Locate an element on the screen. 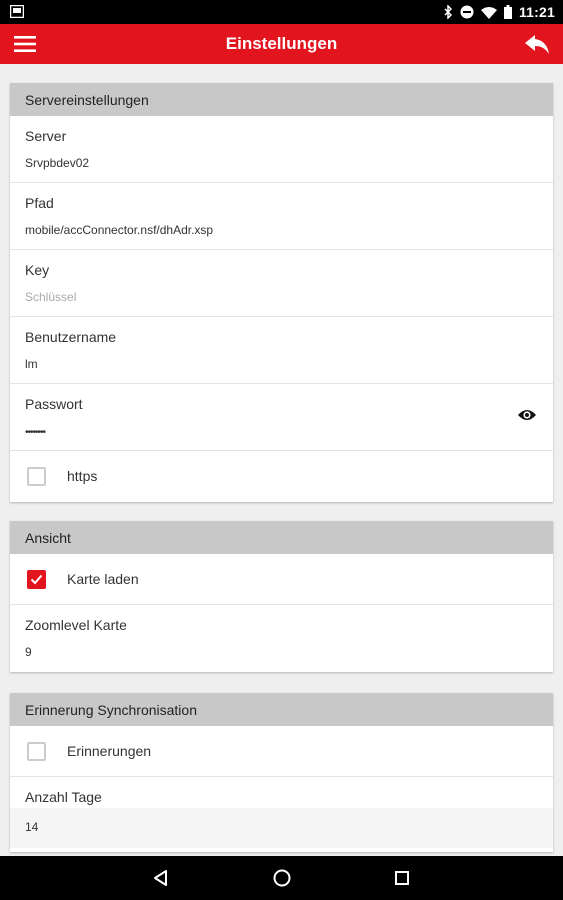 The width and height of the screenshot is (563, 900). username-input: lm is located at coordinates (260, 364).